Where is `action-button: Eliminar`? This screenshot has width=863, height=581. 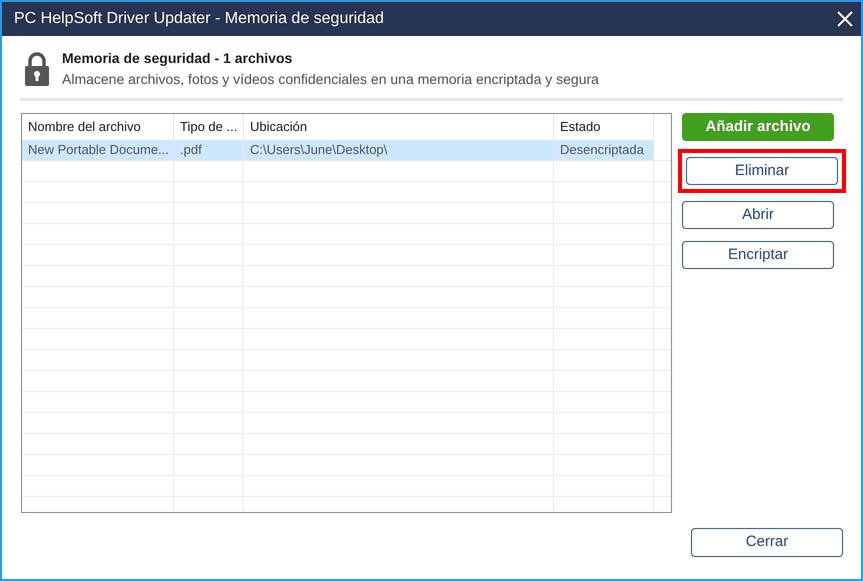 action-button: Eliminar is located at coordinates (762, 171).